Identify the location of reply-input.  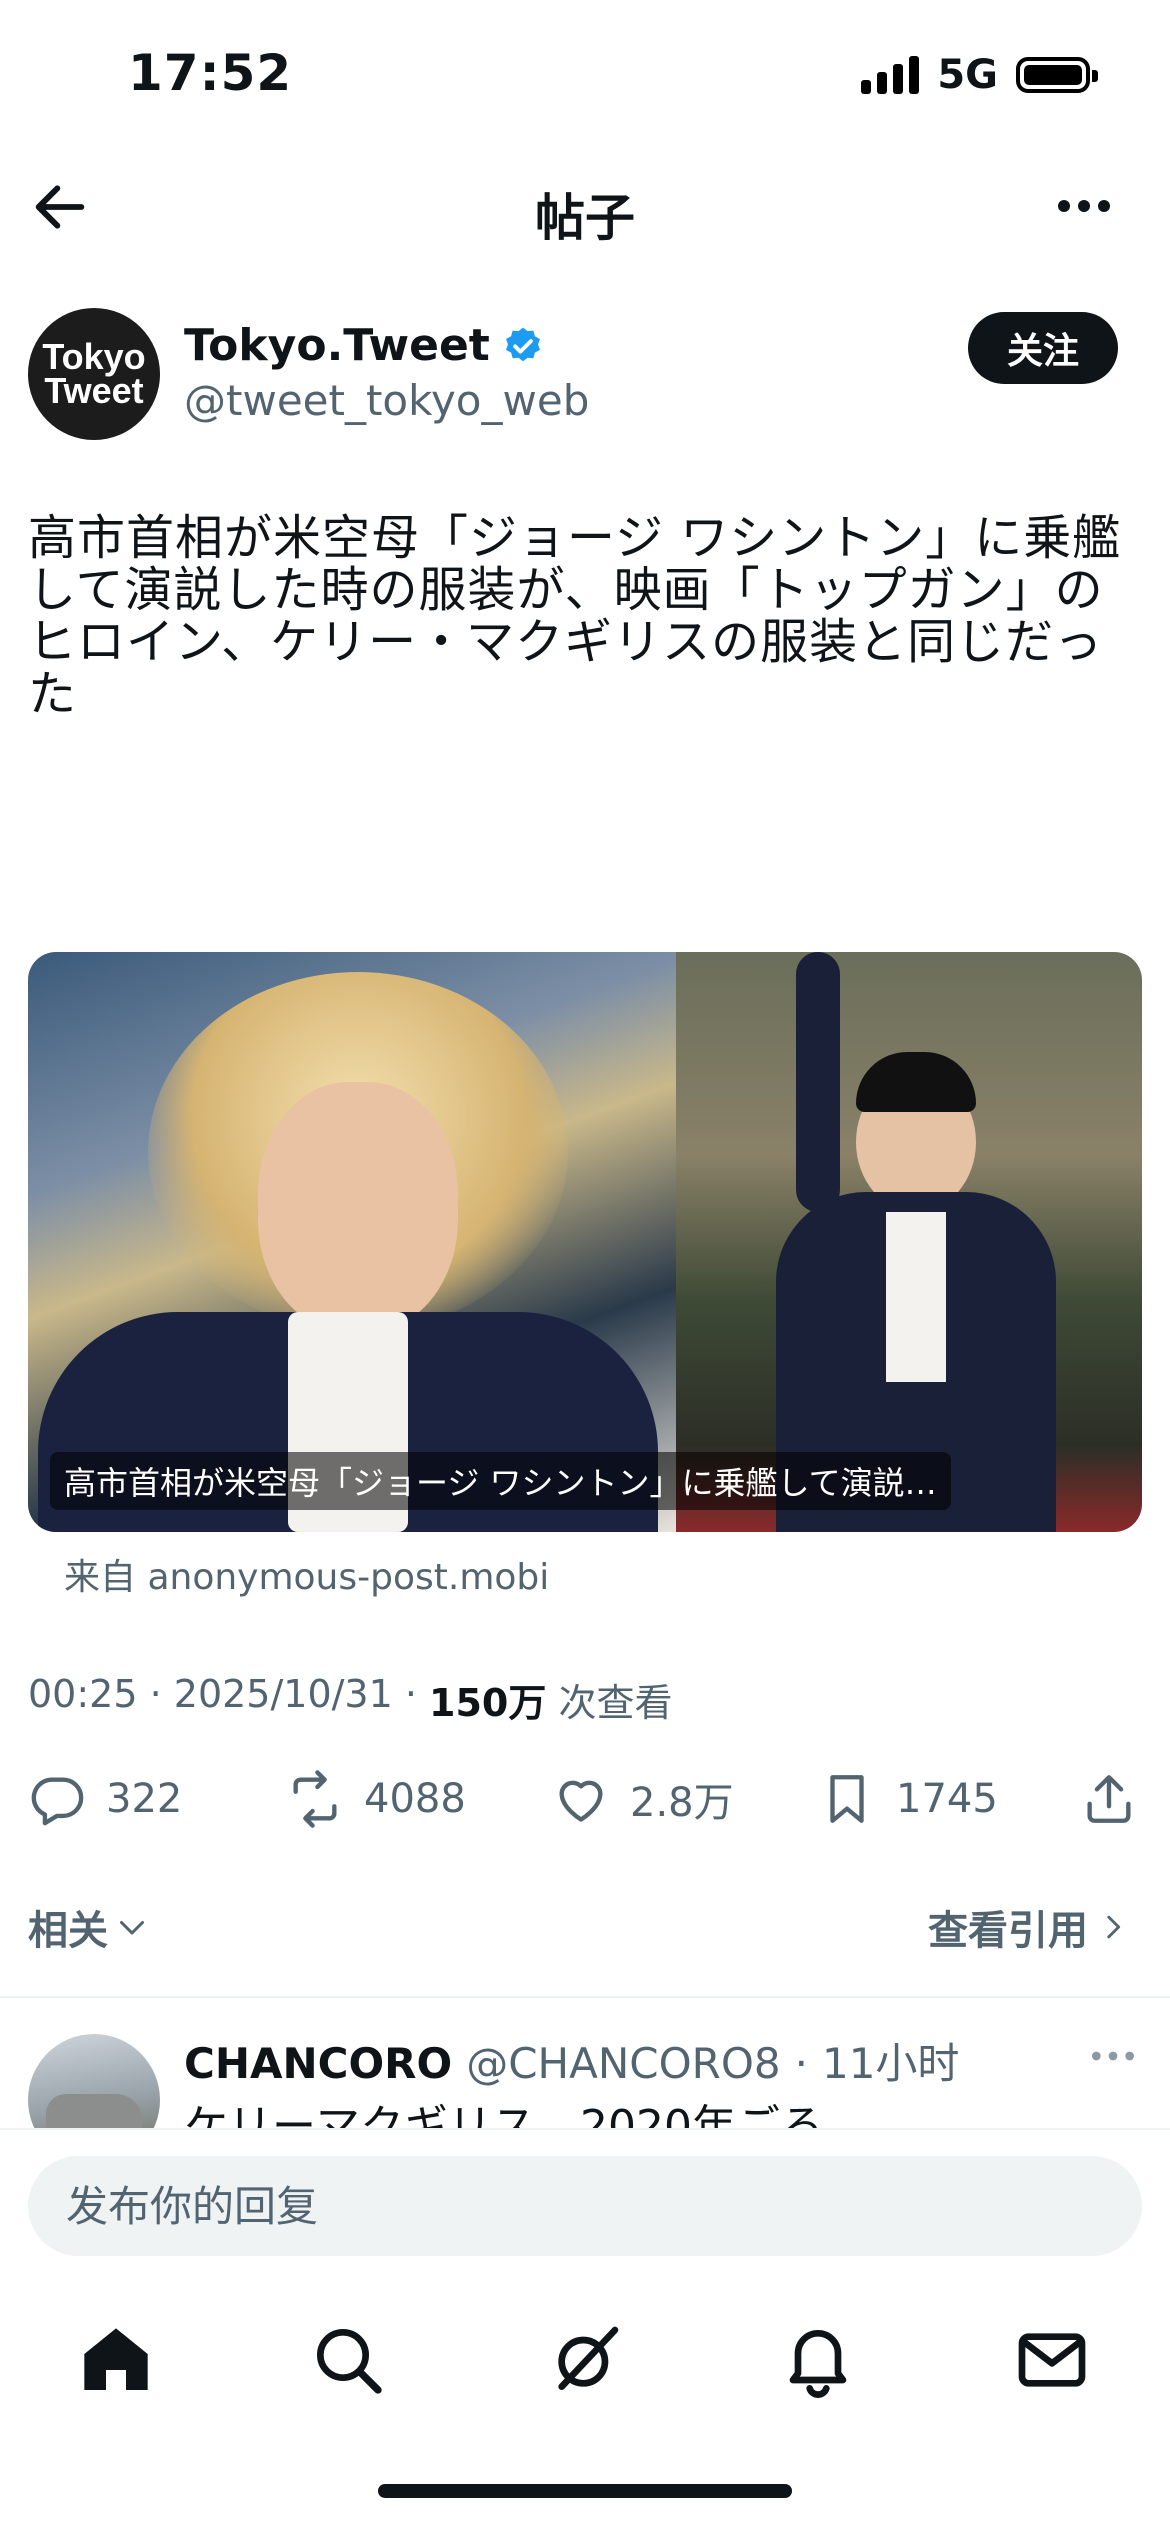
(585, 2206).